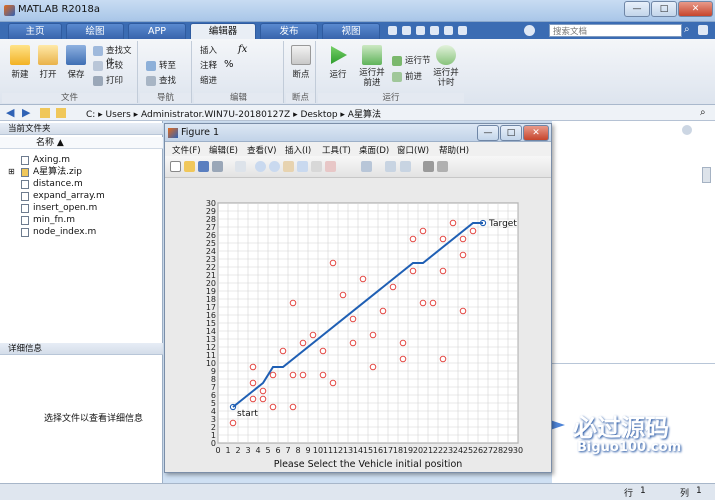 The width and height of the screenshot is (715, 500). What do you see at coordinates (687, 130) in the screenshot?
I see `panel-menu-icon` at bounding box center [687, 130].